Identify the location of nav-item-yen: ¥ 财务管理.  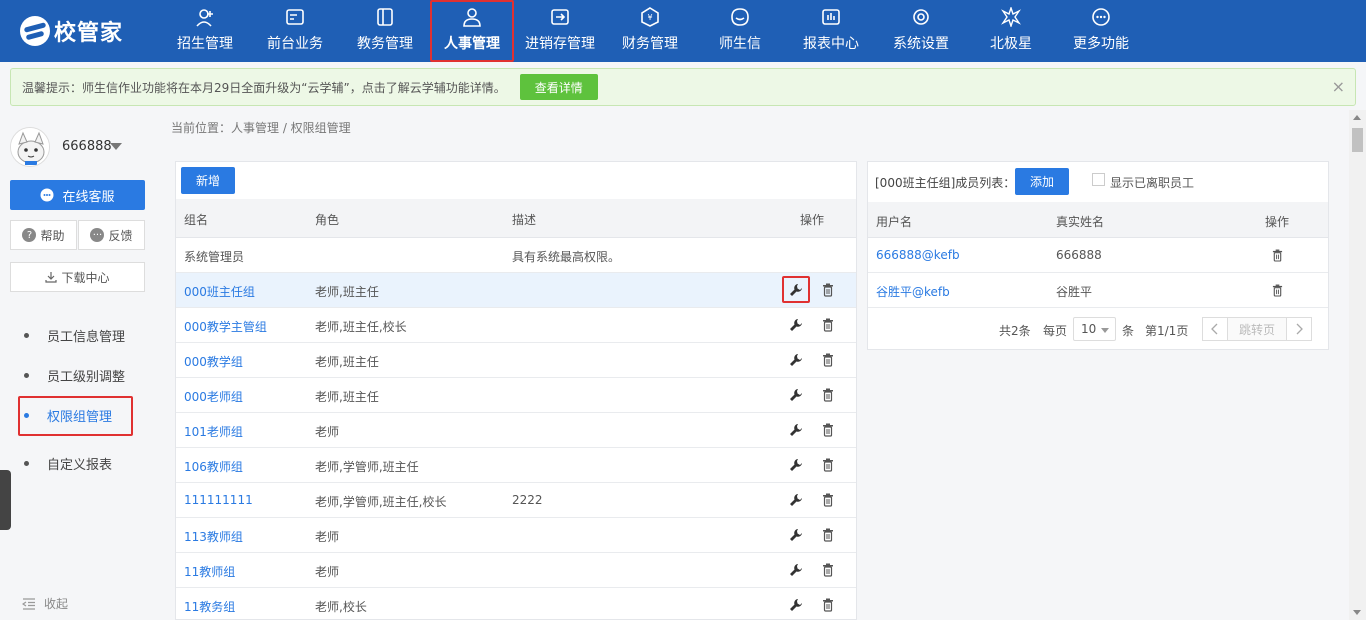
(650, 31).